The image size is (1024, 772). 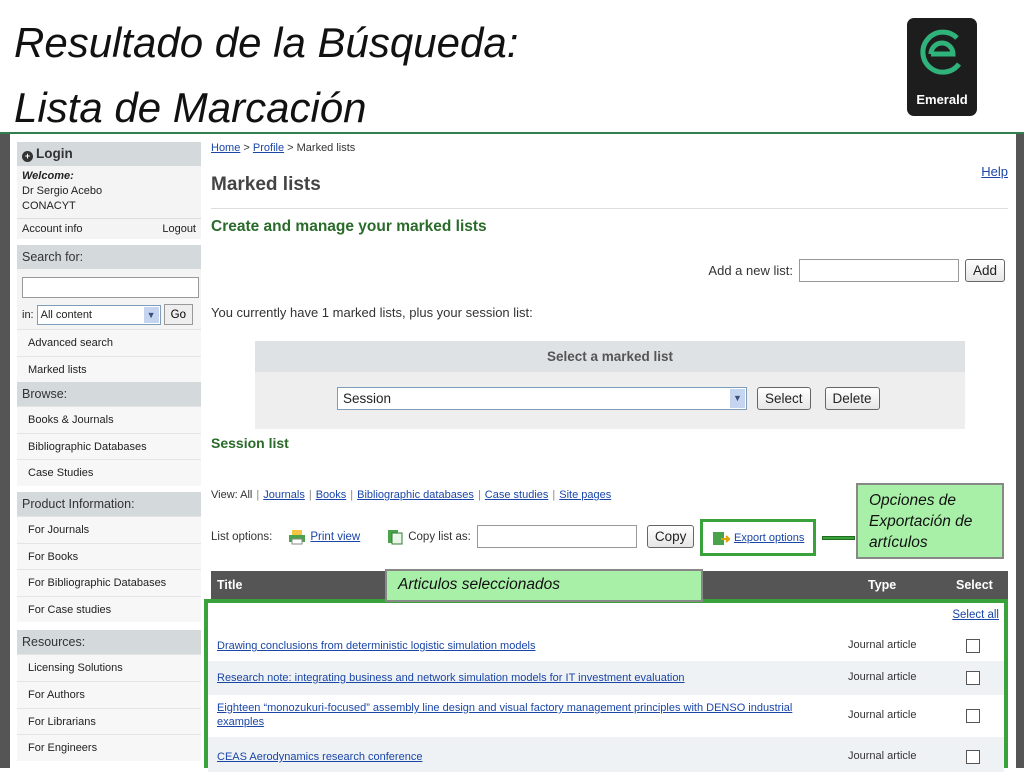 I want to click on select-button: Select, so click(x=784, y=398).